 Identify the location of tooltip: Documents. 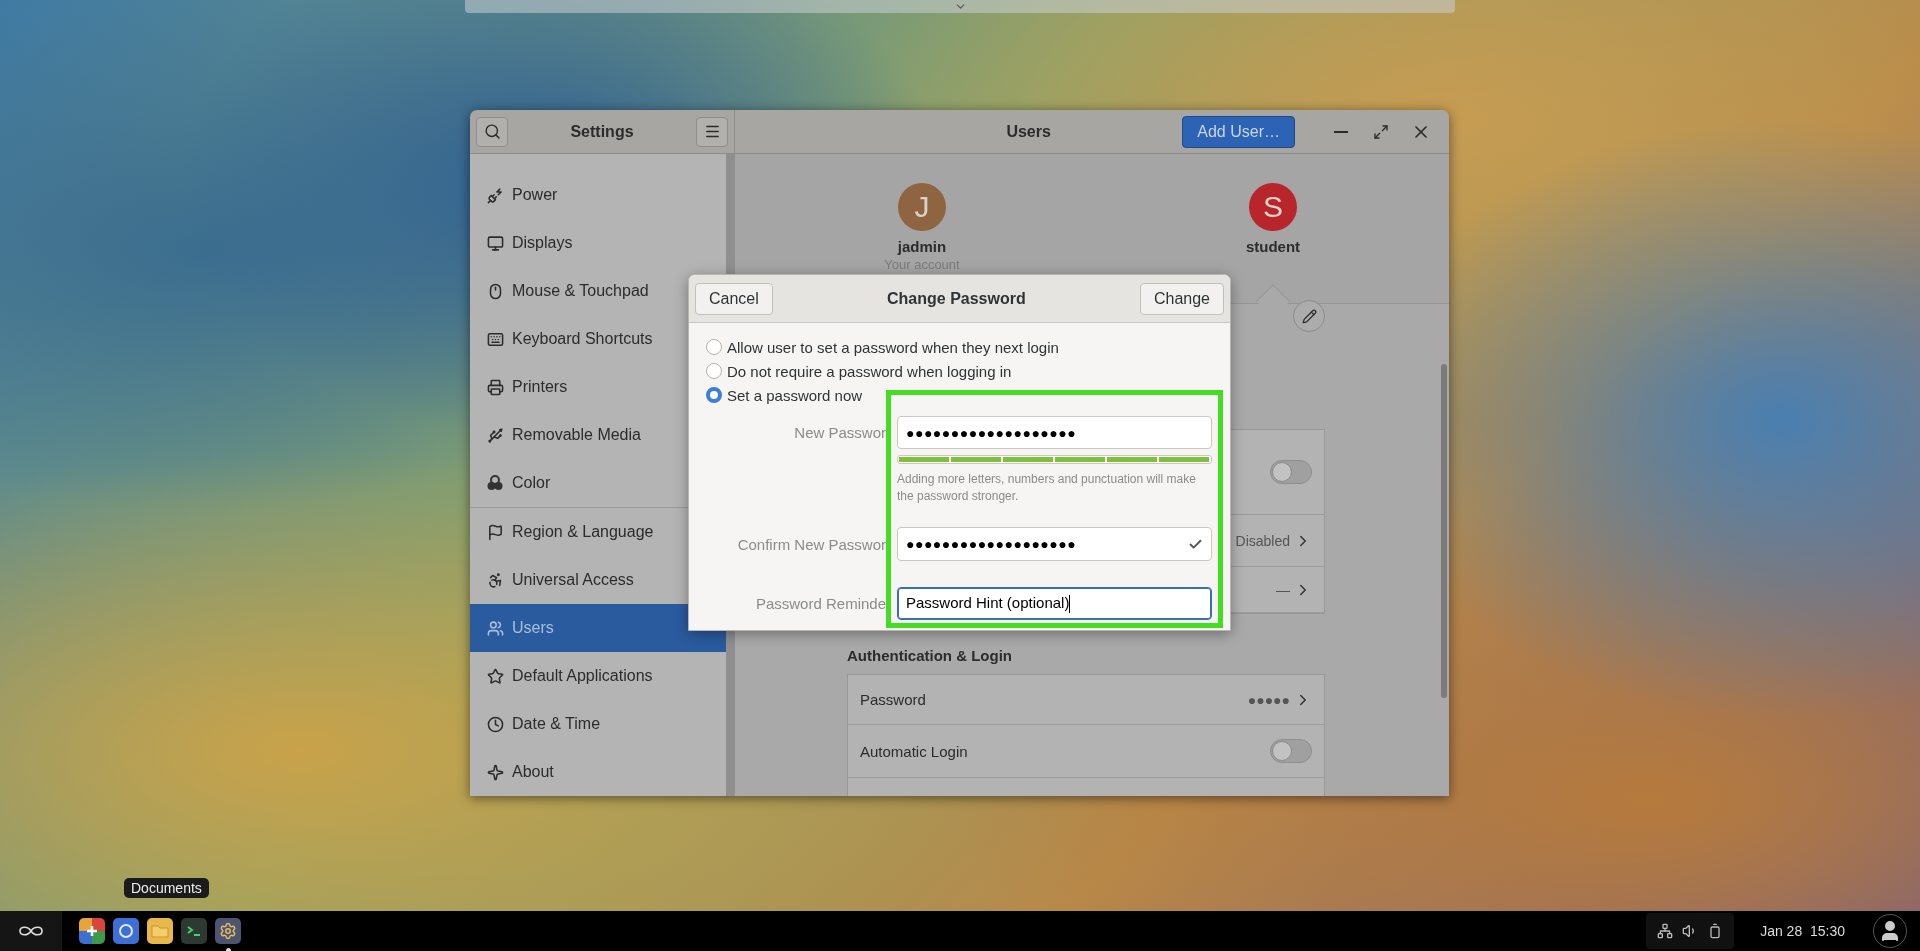
(166, 888).